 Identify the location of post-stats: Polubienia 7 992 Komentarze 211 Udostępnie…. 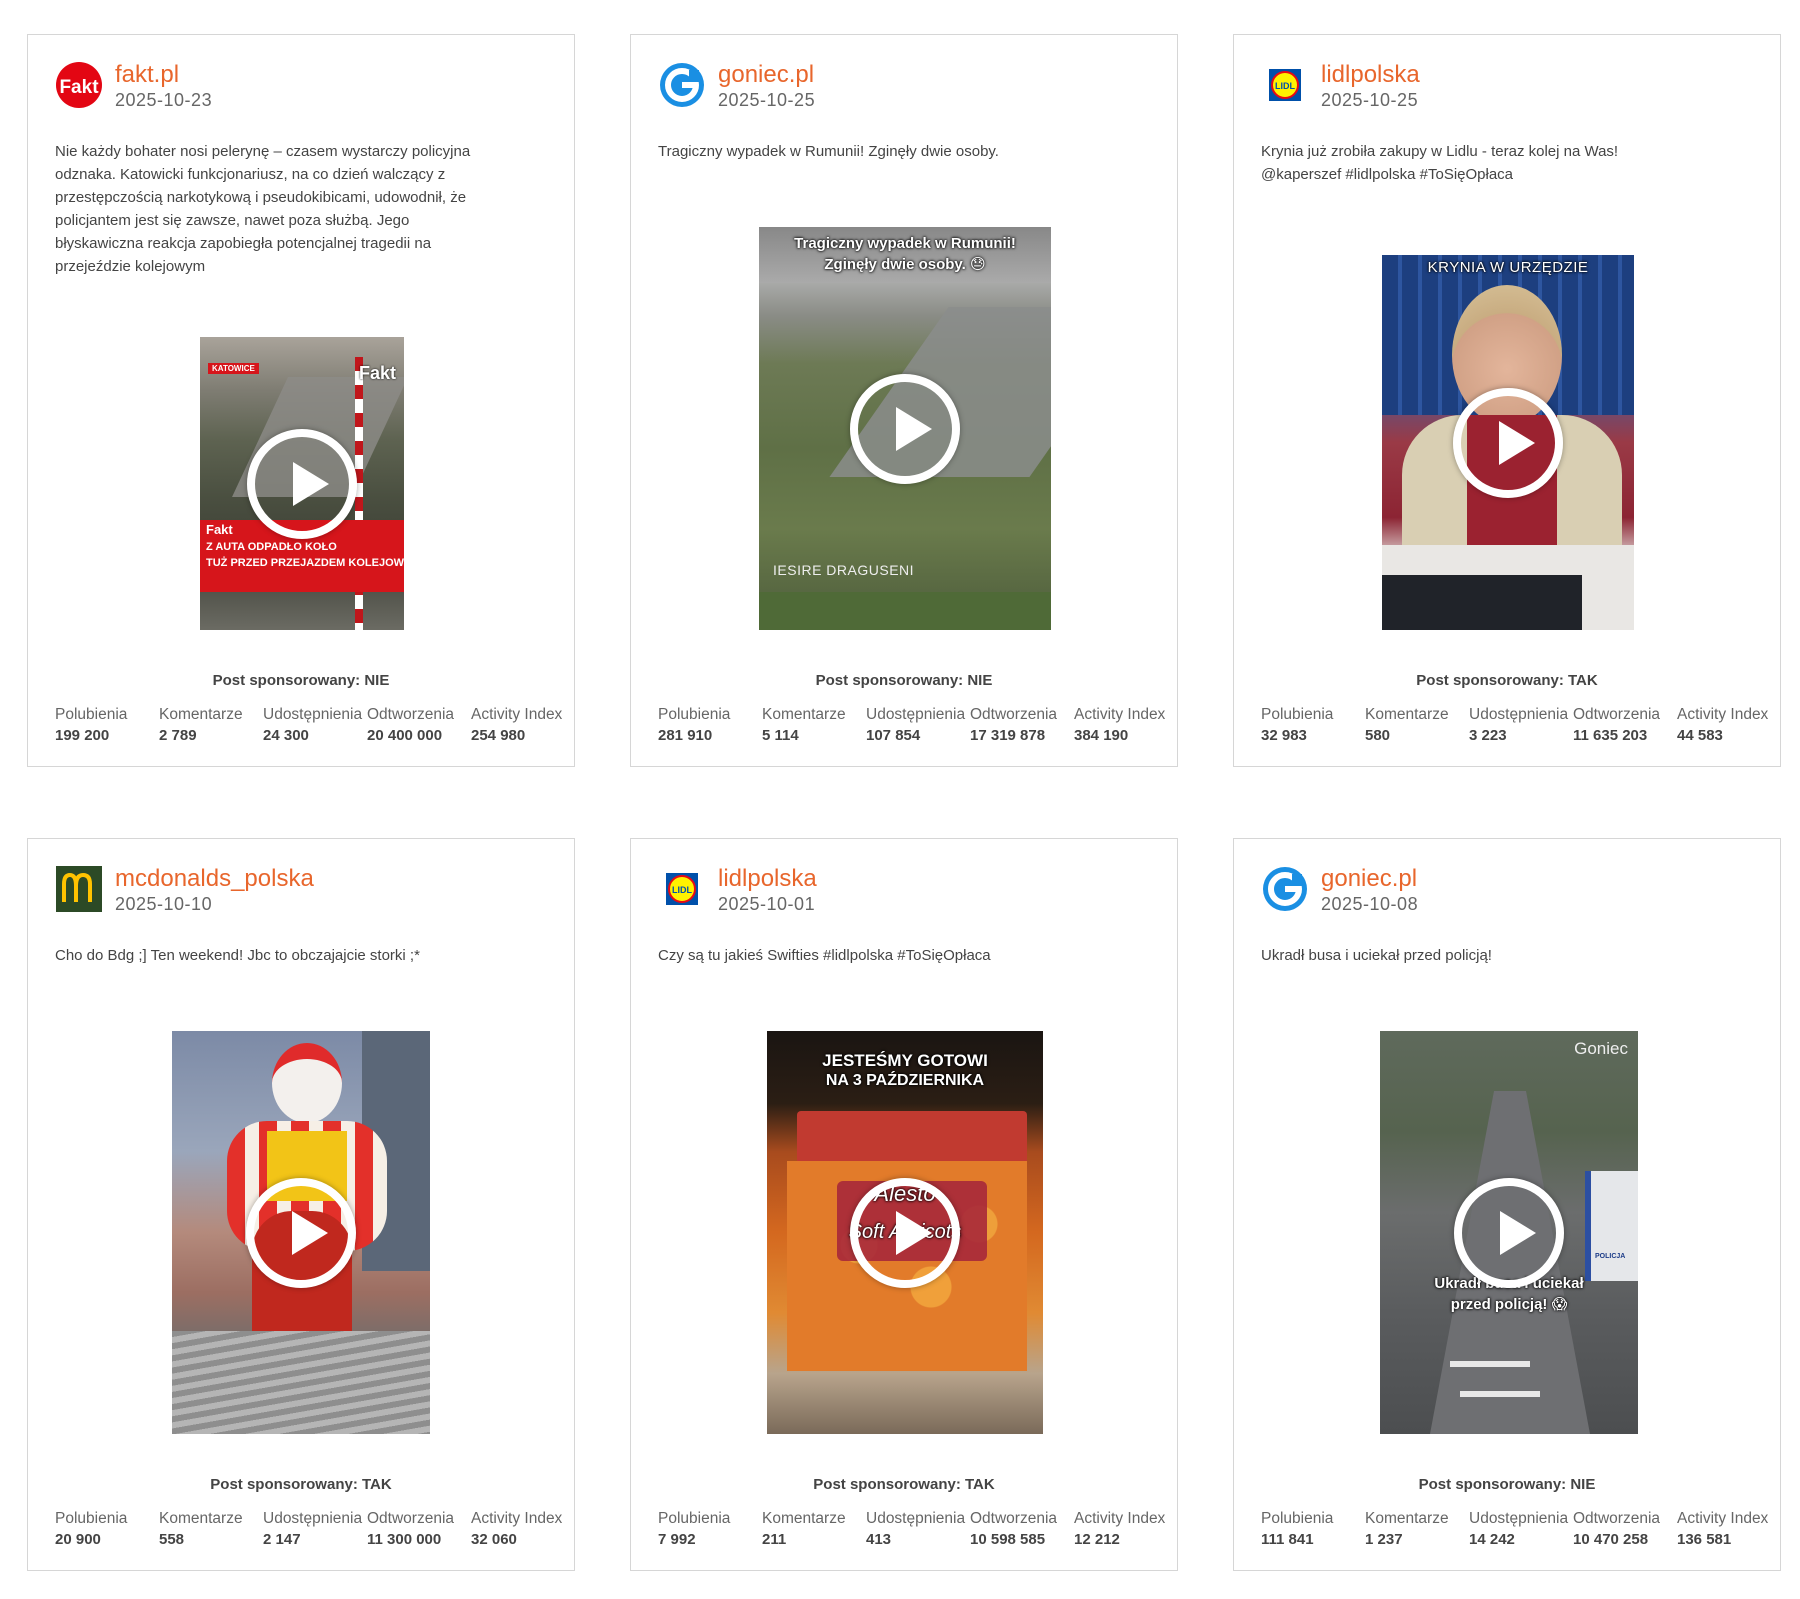
(918, 1531).